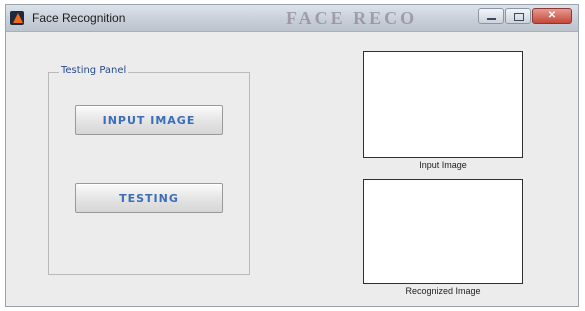  I want to click on input-image-button: INPUT IMAGE, so click(149, 120).